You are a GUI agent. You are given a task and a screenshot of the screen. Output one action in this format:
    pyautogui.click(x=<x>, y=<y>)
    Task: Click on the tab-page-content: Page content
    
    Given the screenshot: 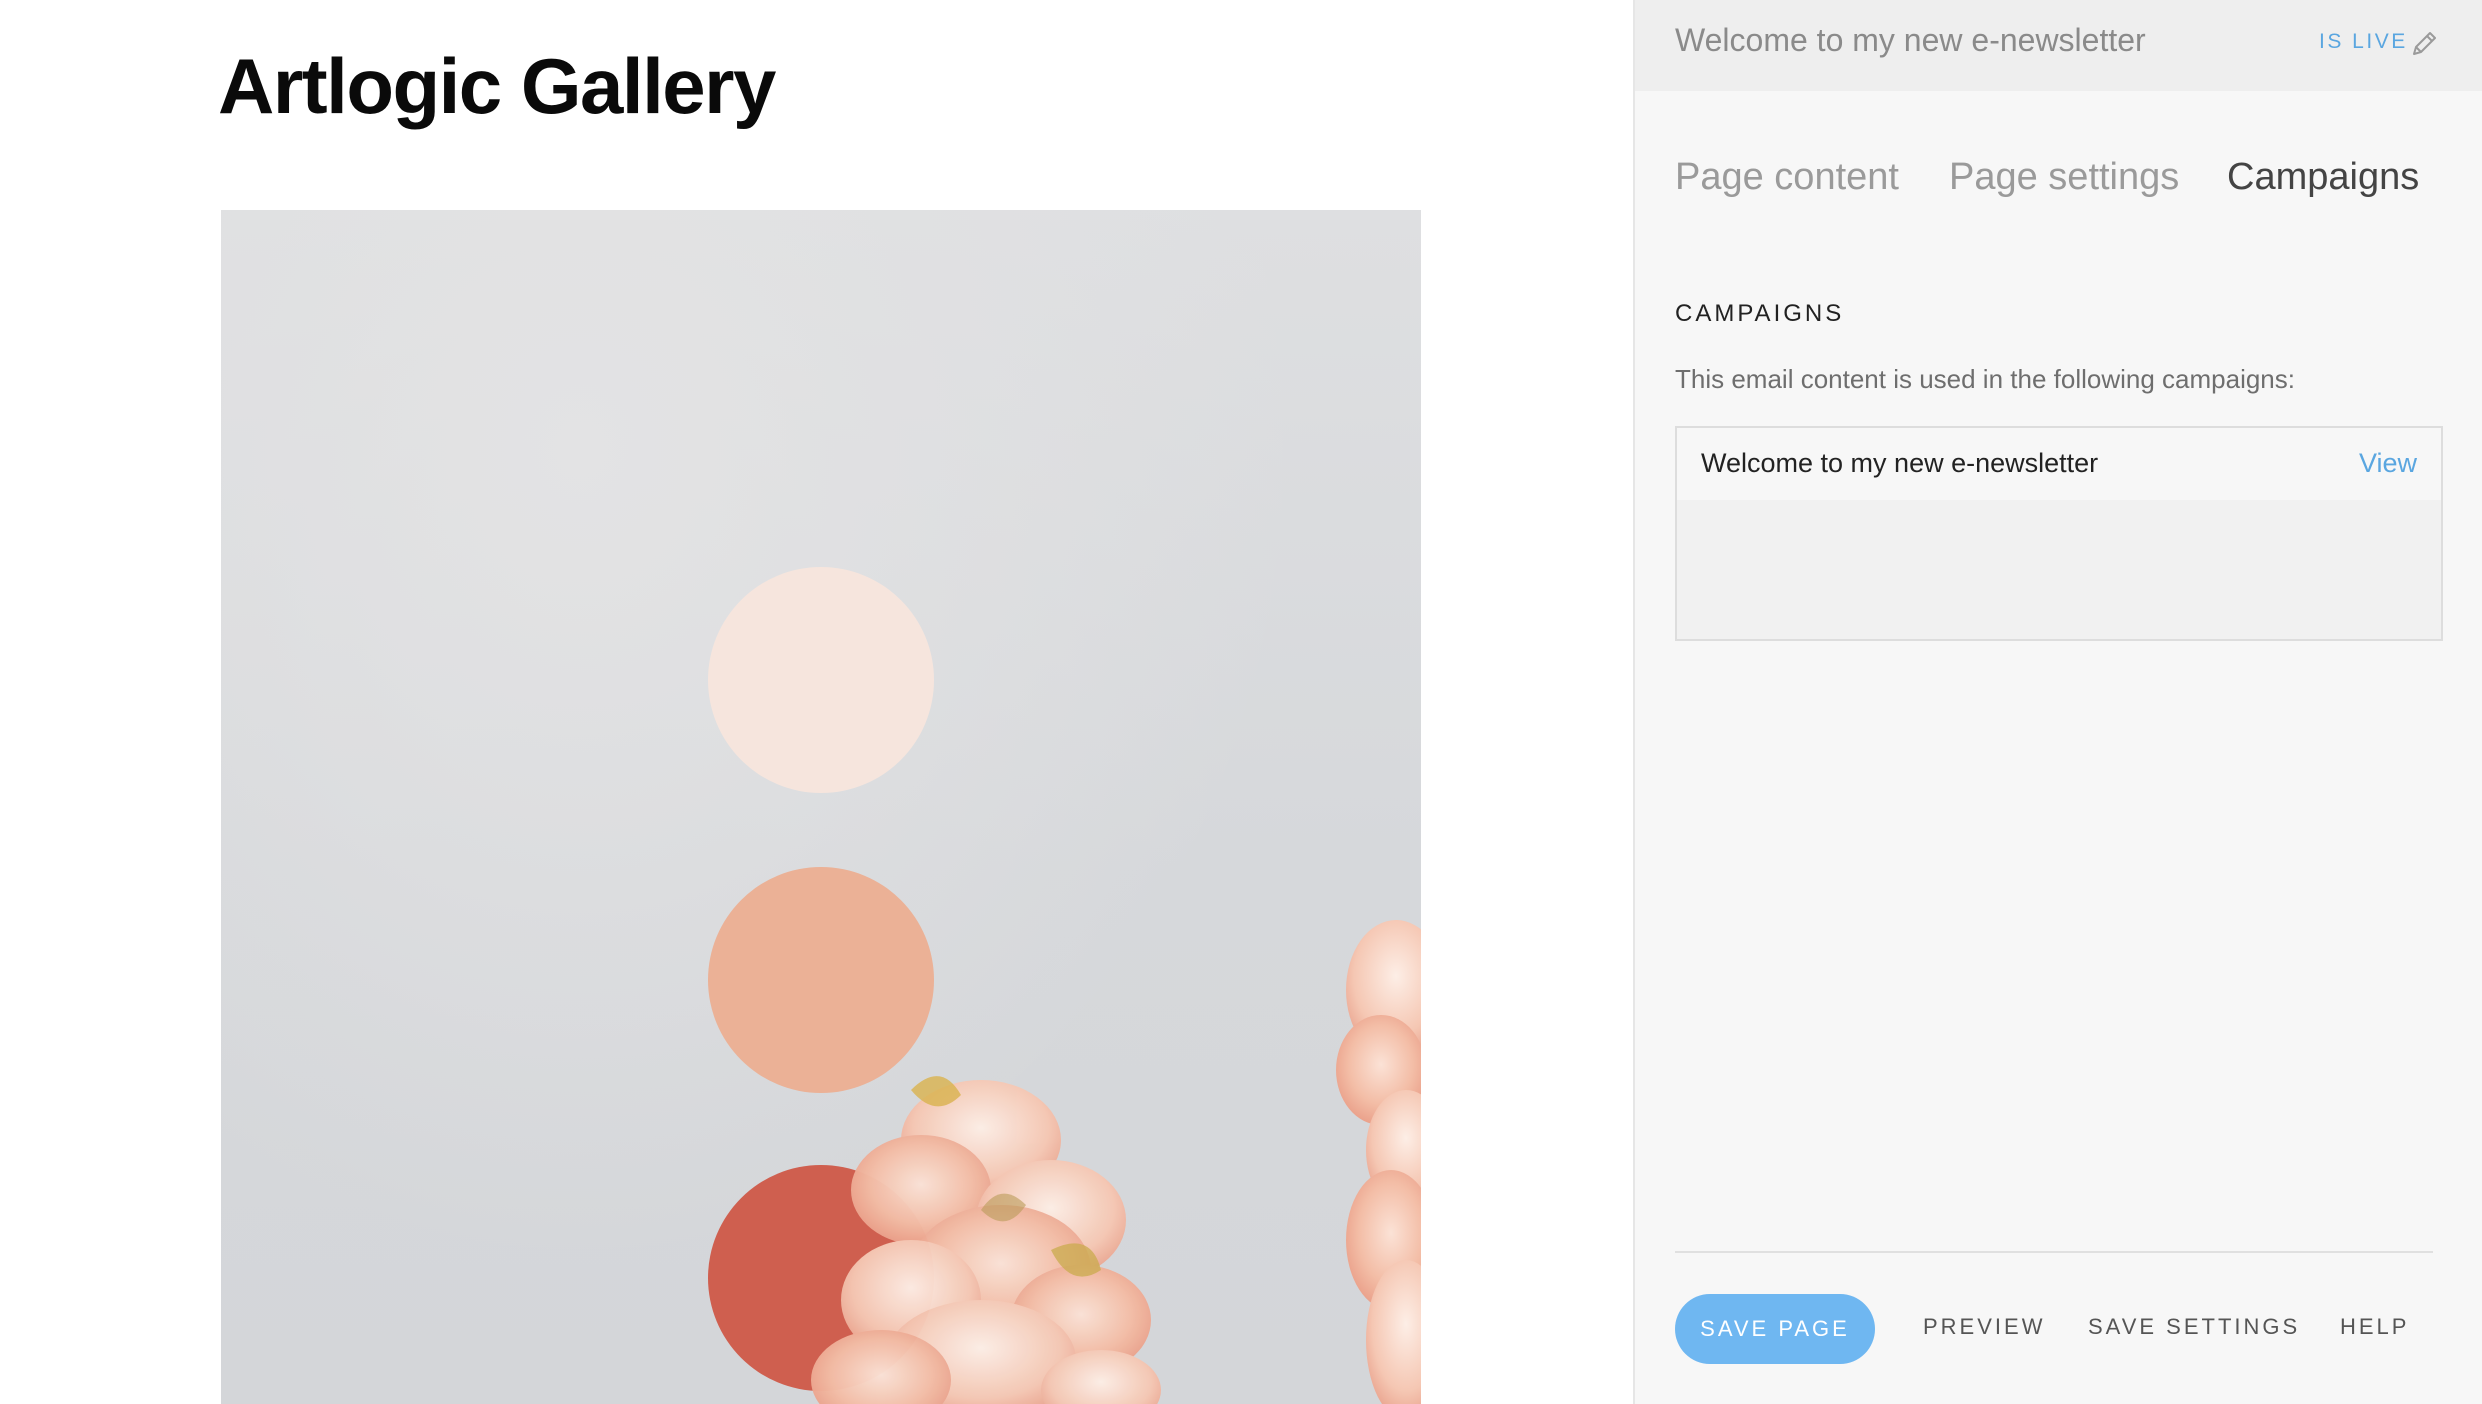 What is the action you would take?
    pyautogui.click(x=1787, y=177)
    